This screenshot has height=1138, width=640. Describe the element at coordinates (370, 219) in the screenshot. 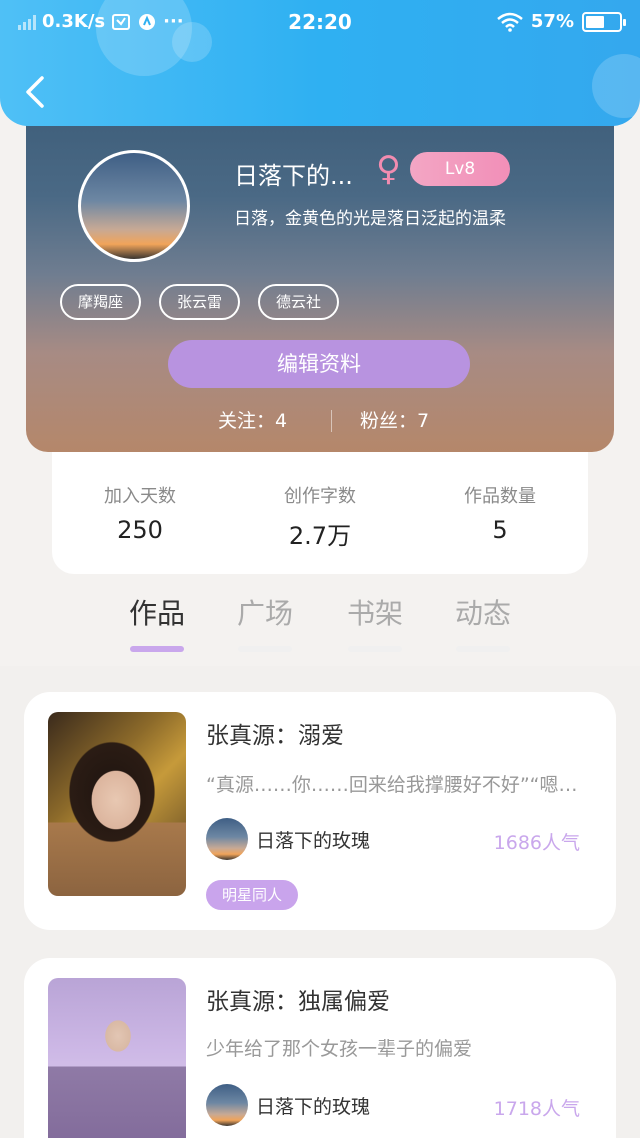

I see `bio-text: 日落，金黄色的光是落日泛起的温柔` at that location.